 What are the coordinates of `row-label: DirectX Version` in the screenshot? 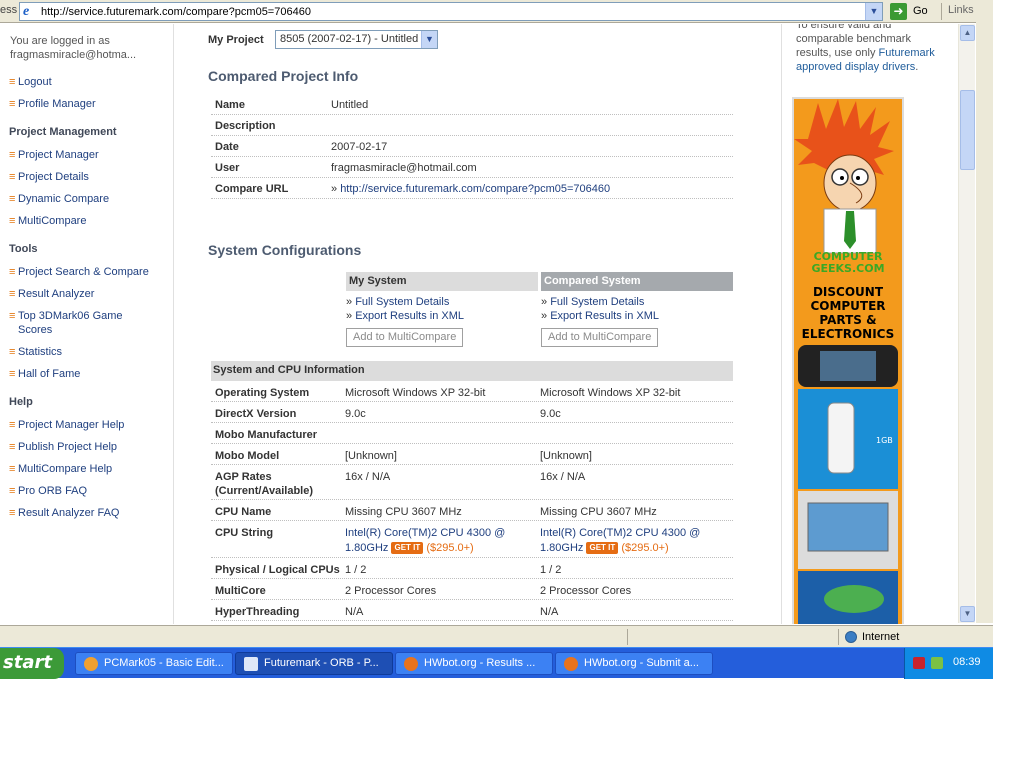 It's located at (256, 414).